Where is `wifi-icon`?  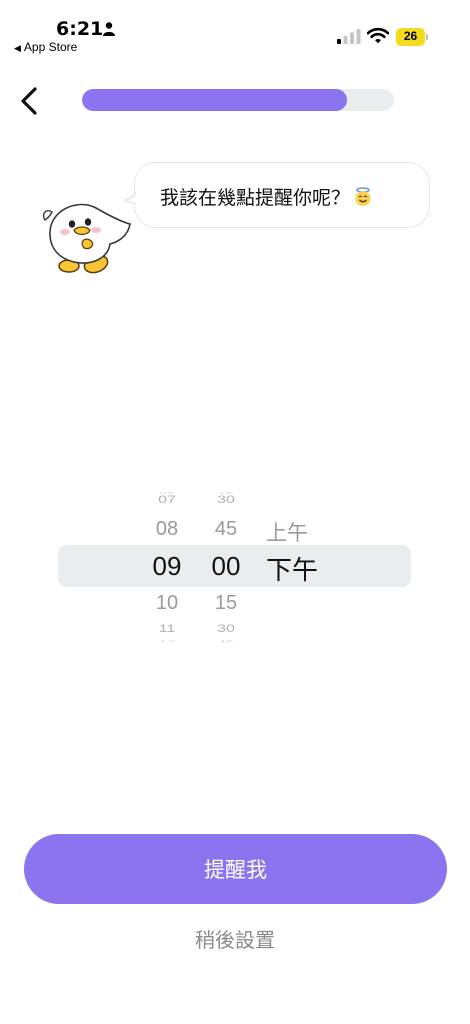
wifi-icon is located at coordinates (378, 35).